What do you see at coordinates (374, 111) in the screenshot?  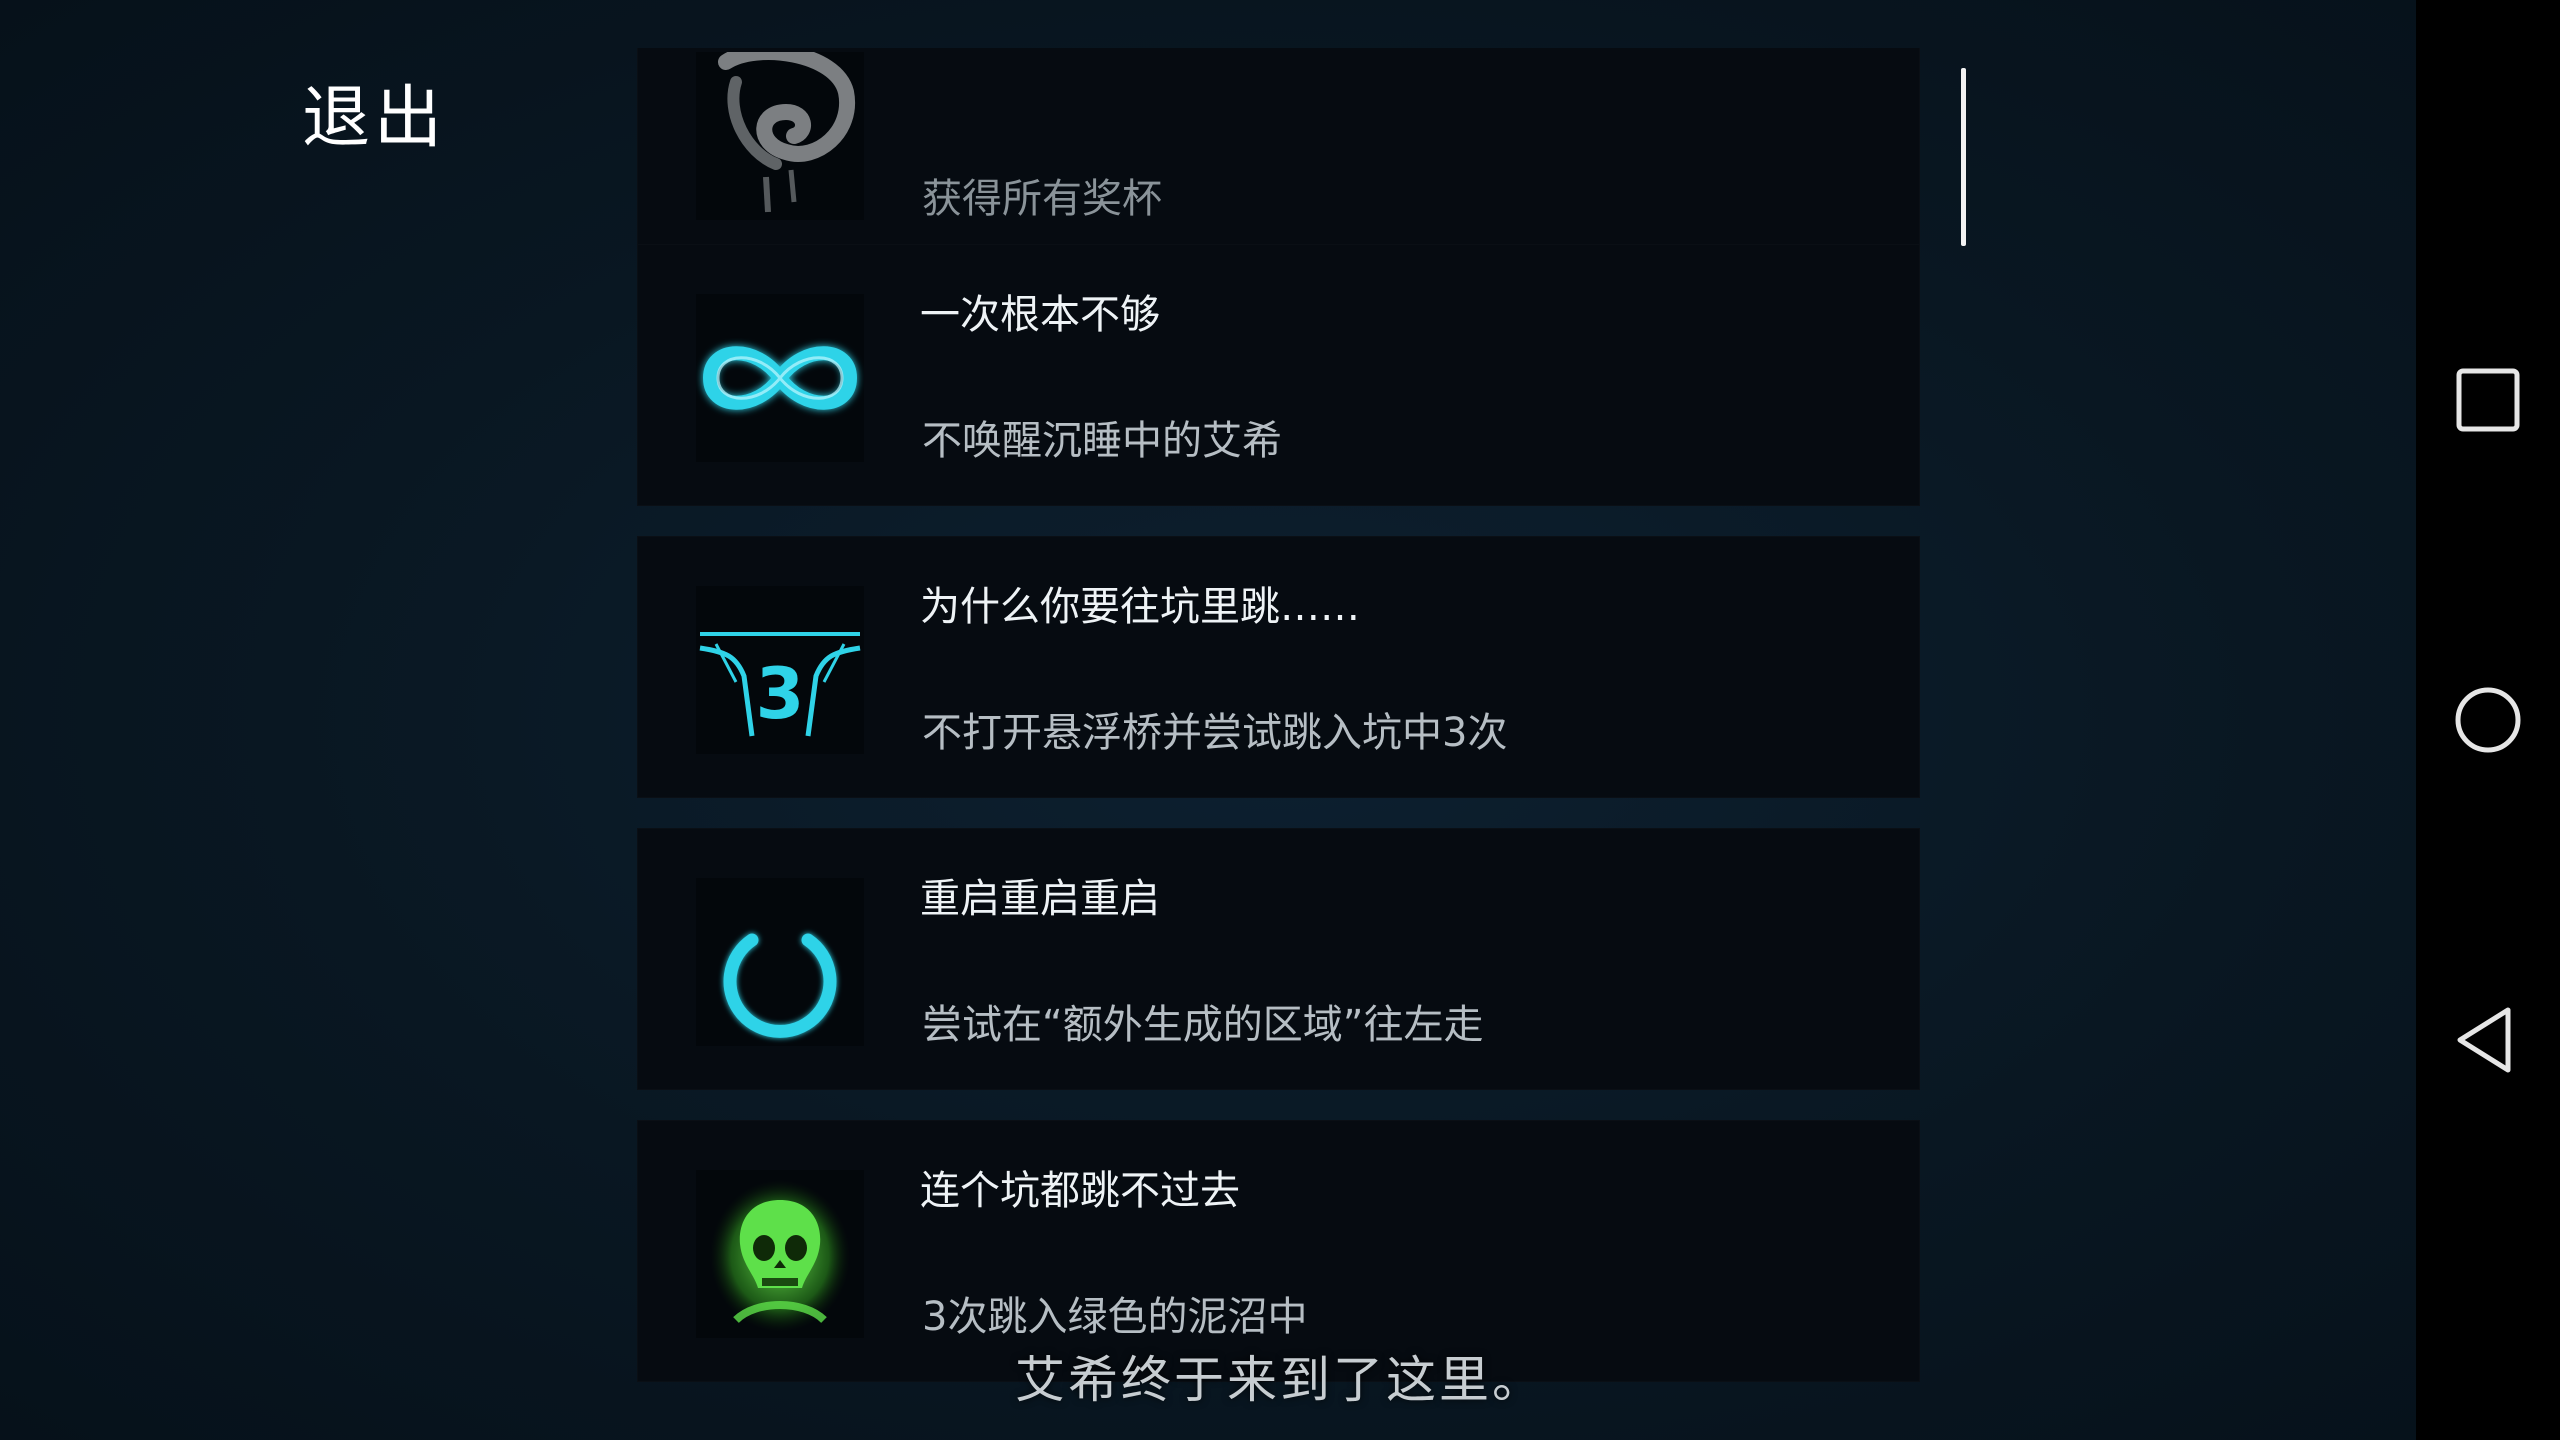 I see `exit-button: 退出` at bounding box center [374, 111].